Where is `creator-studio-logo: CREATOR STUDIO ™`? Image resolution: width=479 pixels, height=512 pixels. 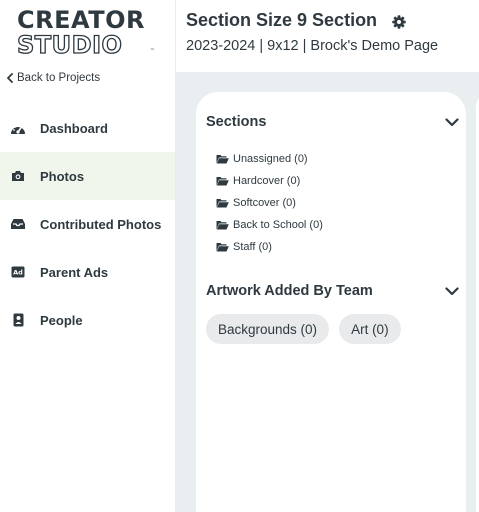 creator-studio-logo: CREATOR STUDIO ™ is located at coordinates (86, 32).